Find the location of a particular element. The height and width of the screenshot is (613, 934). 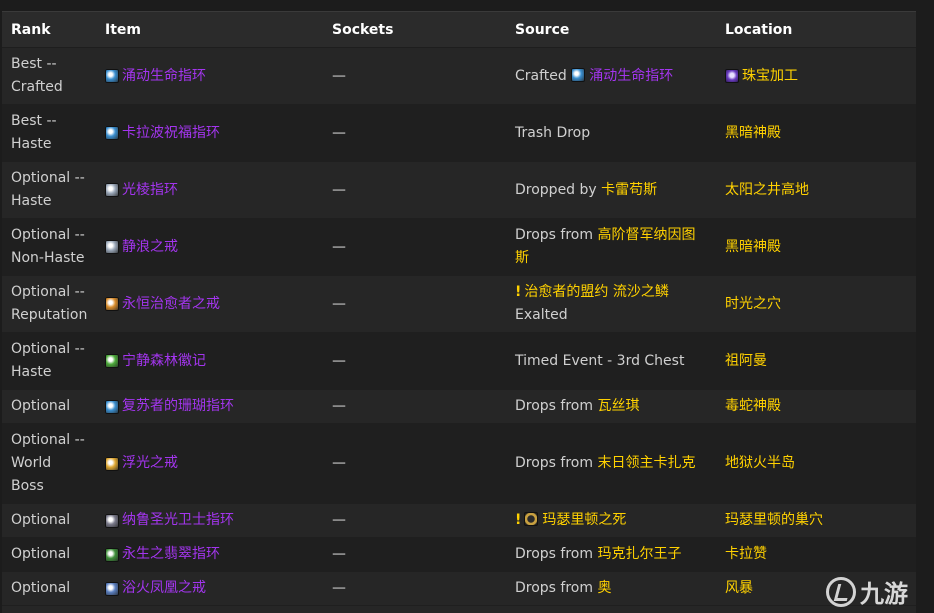

location-link: 祖阿曼 is located at coordinates (746, 361).